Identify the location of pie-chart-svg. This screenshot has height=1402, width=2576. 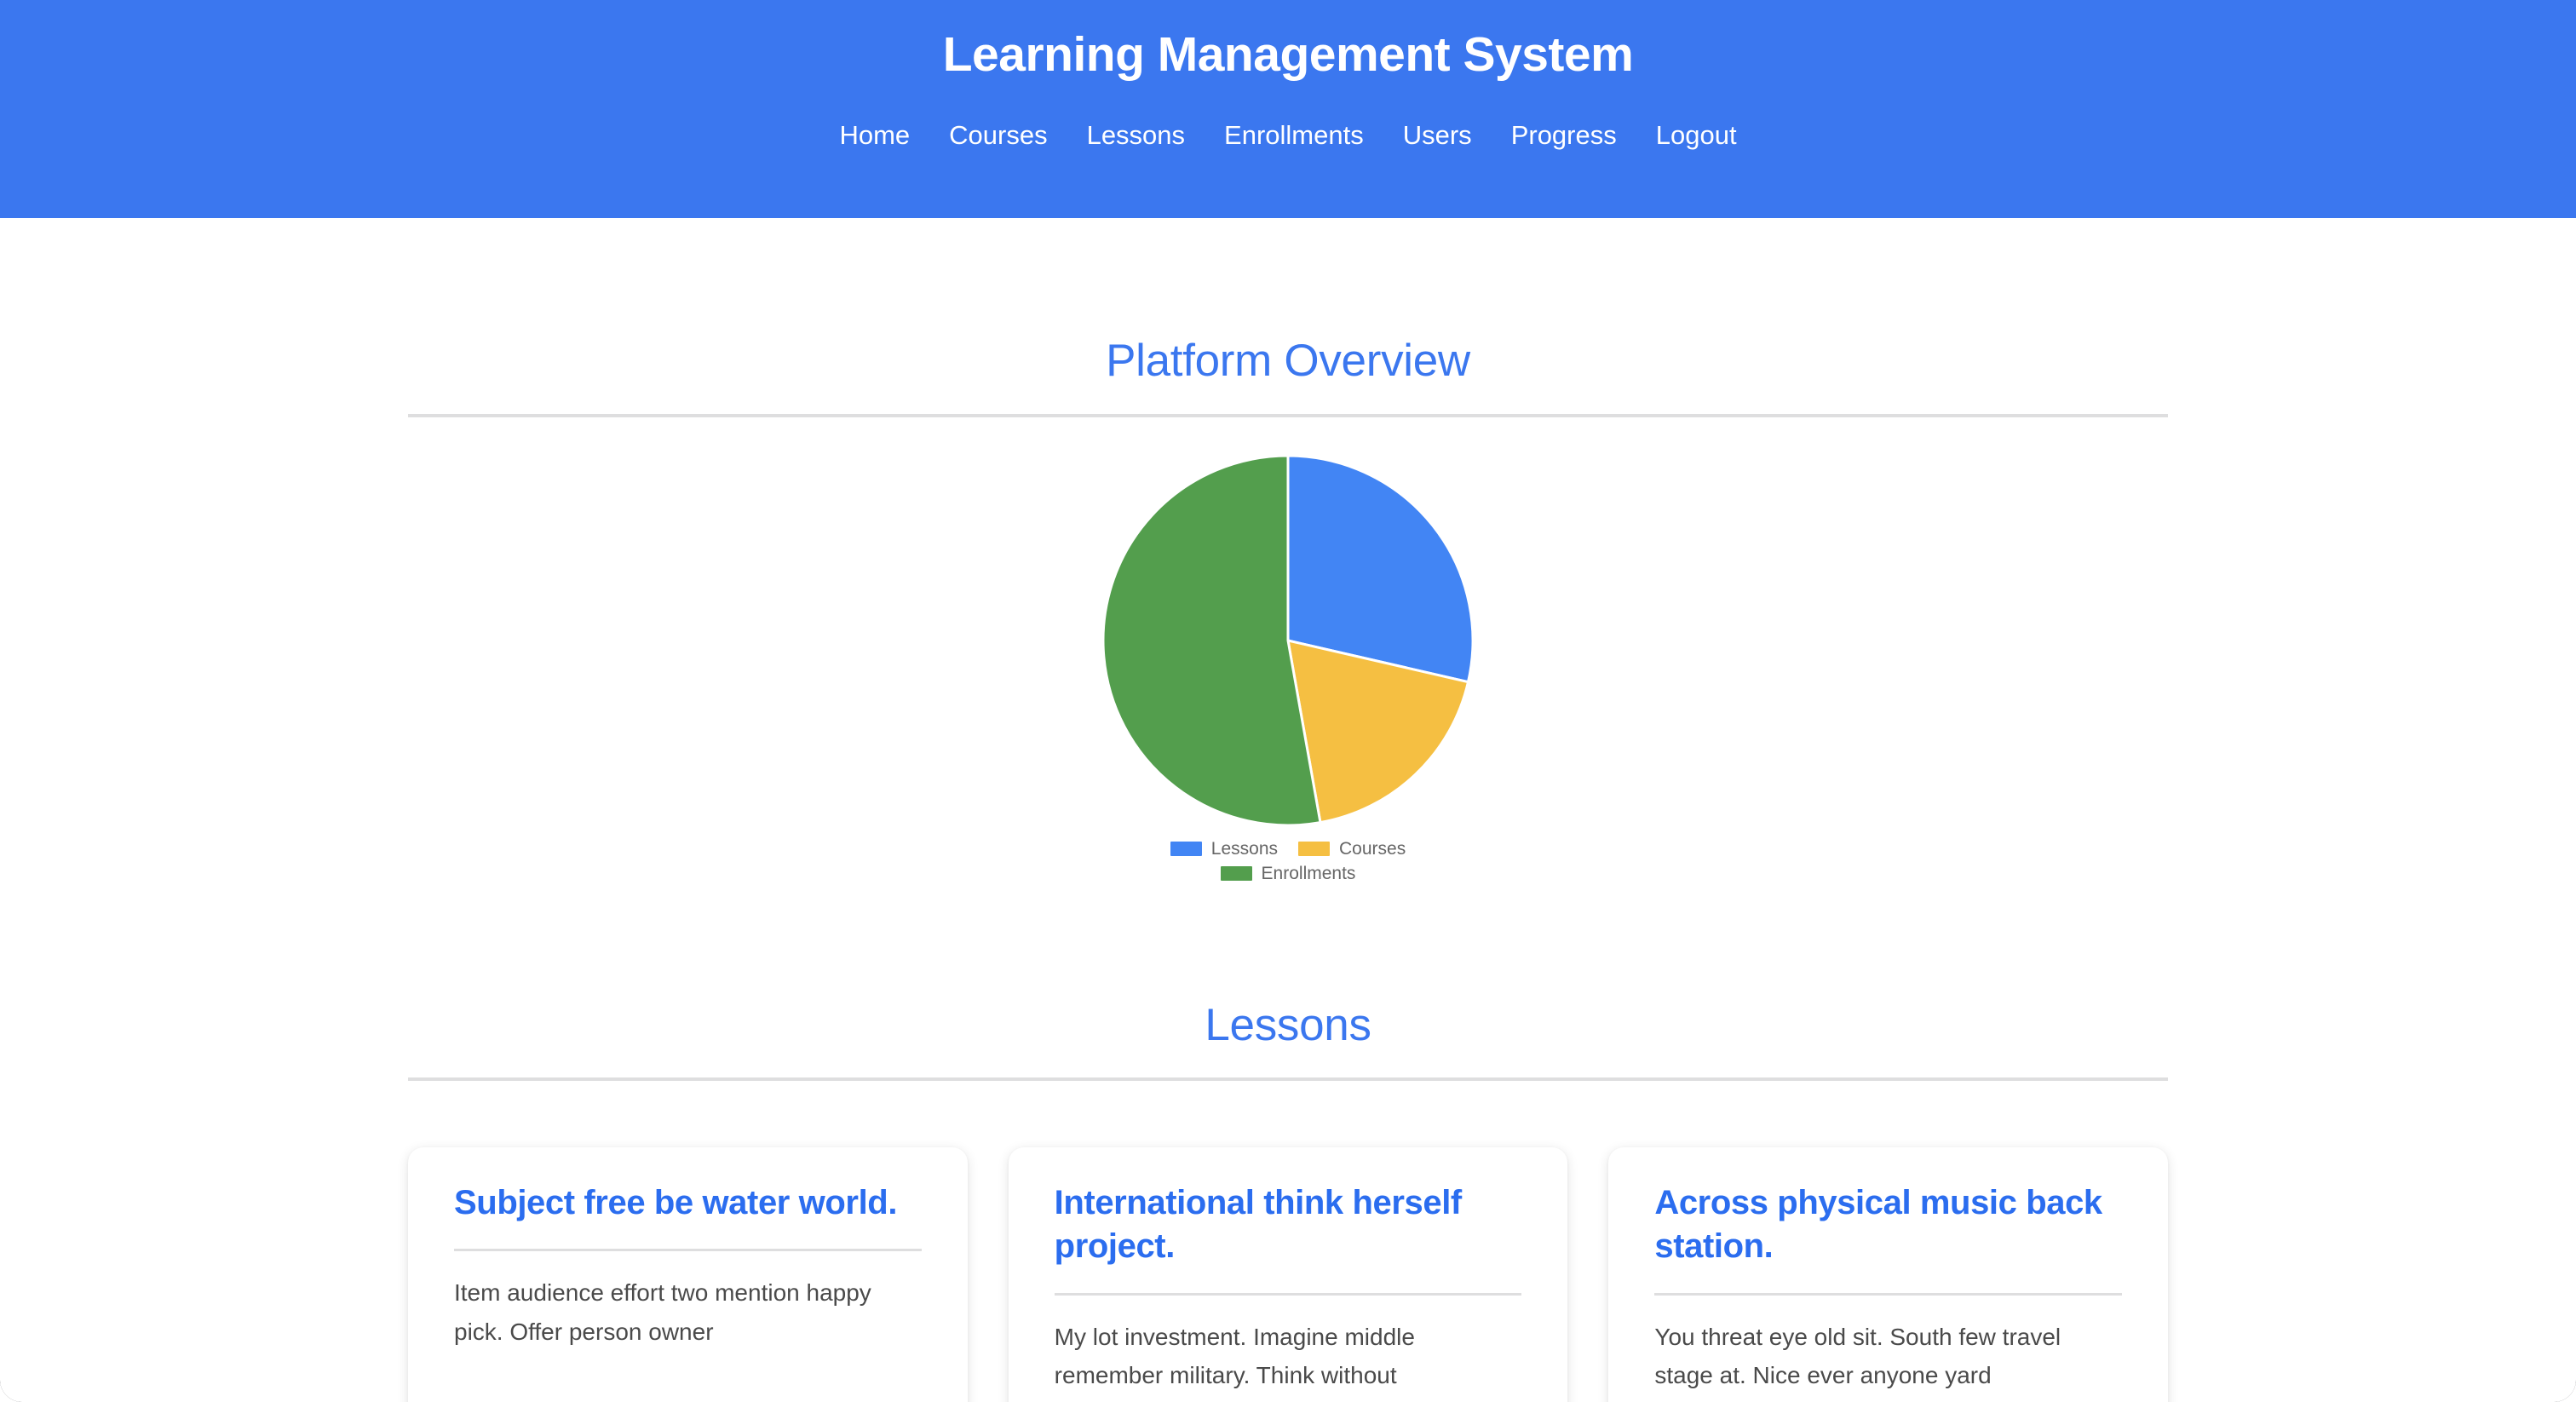
(1288, 640).